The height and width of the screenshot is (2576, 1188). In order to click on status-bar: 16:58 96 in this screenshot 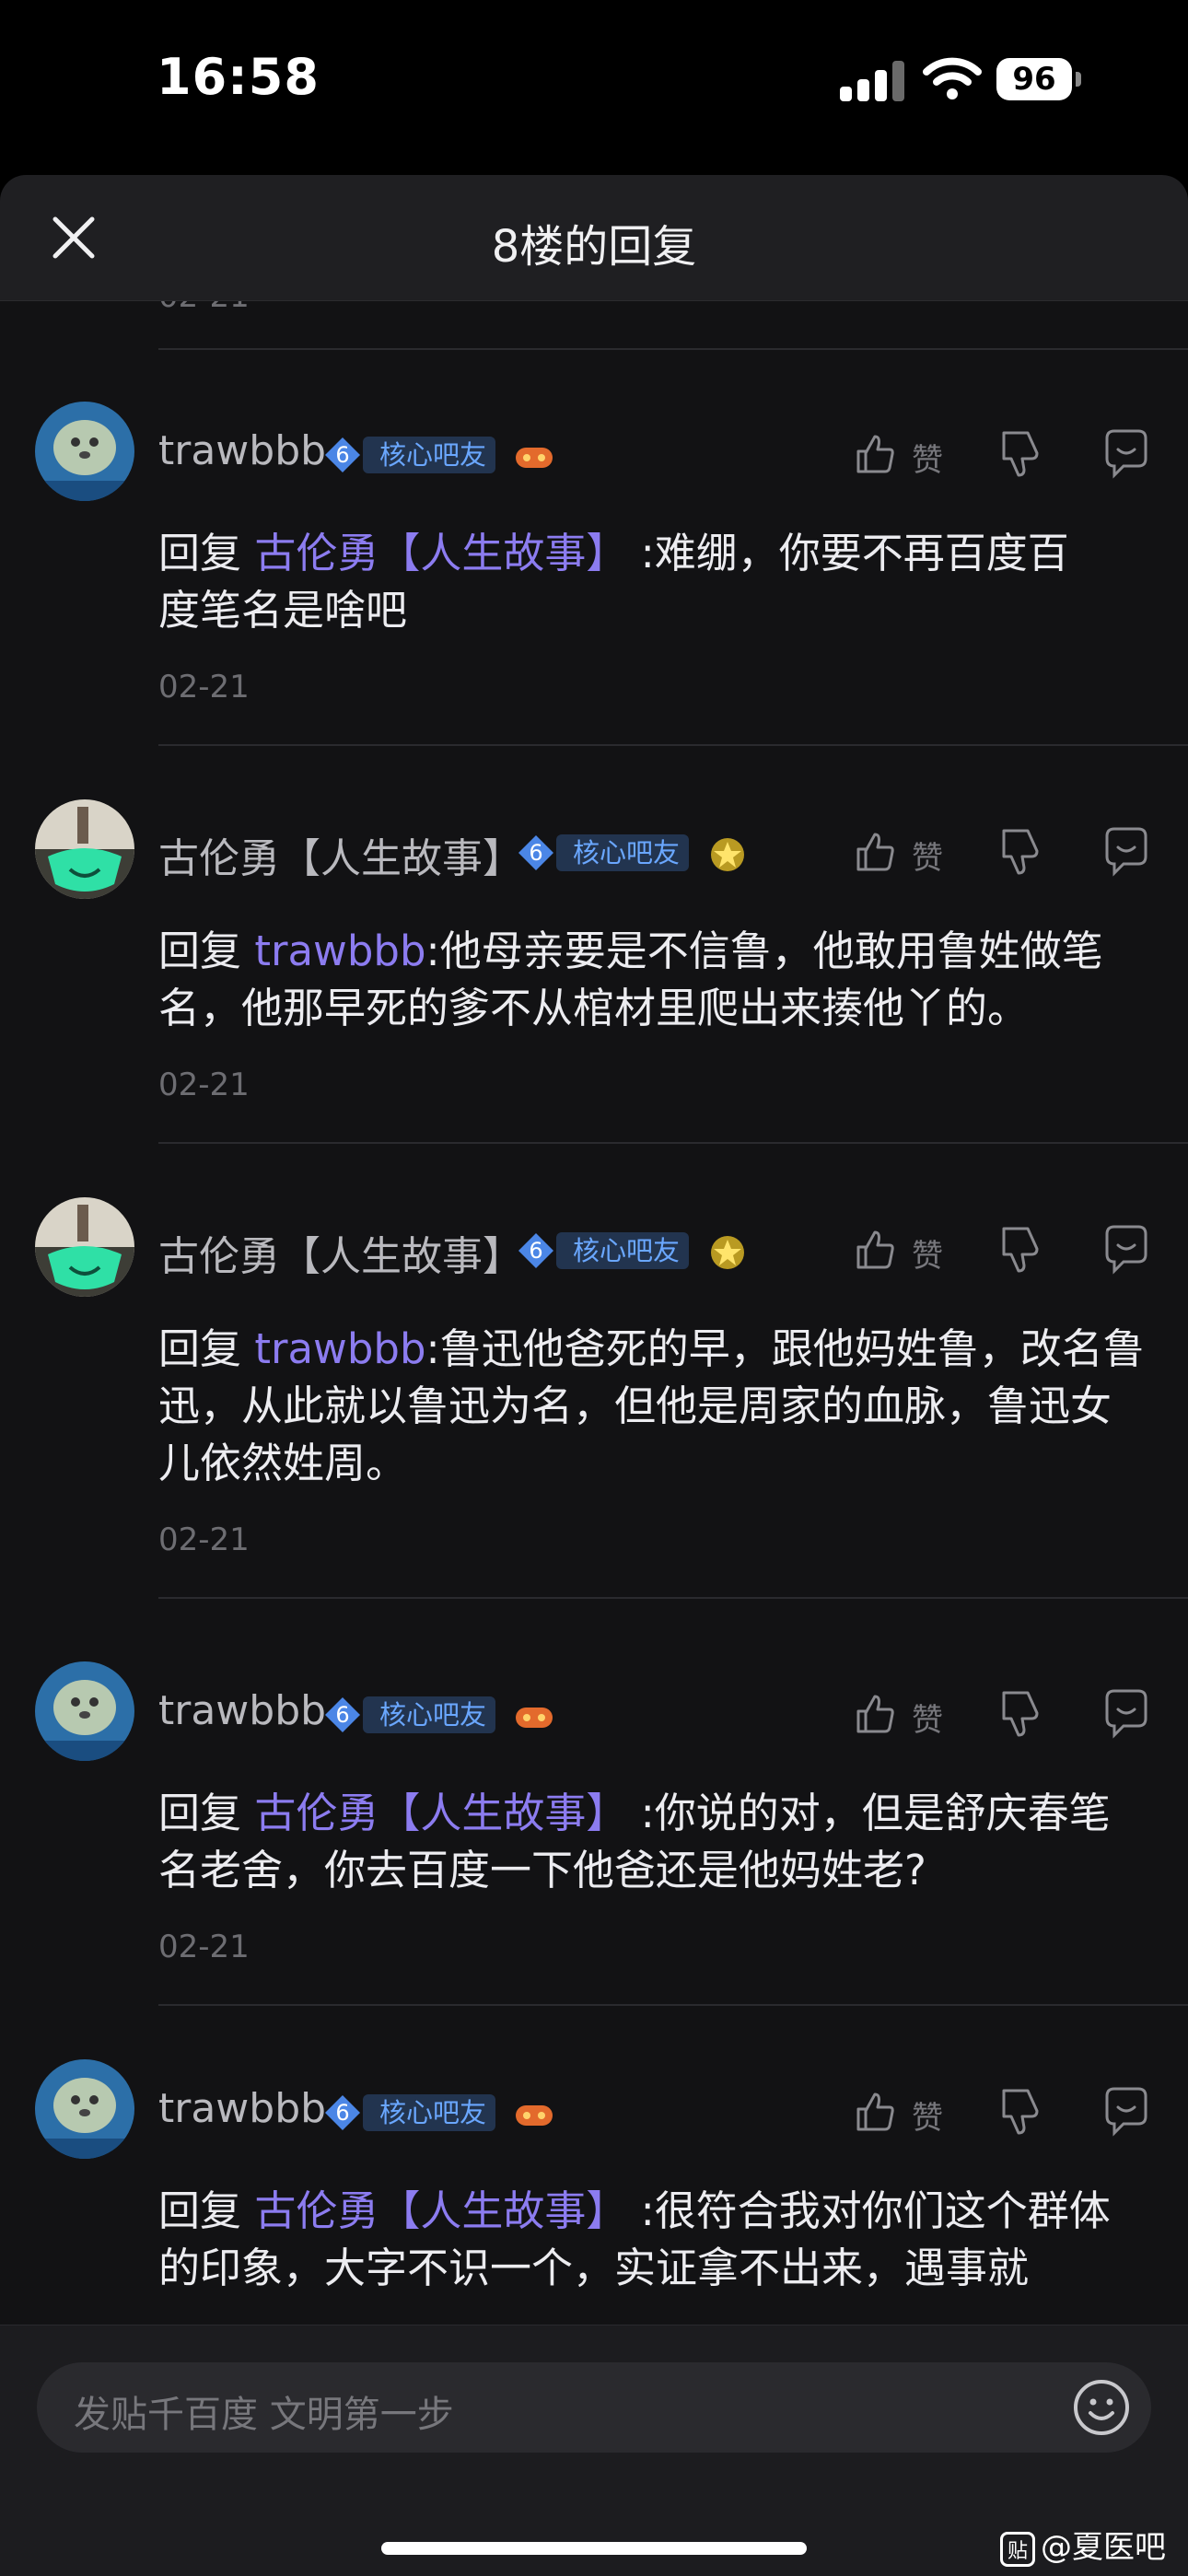, I will do `click(594, 87)`.